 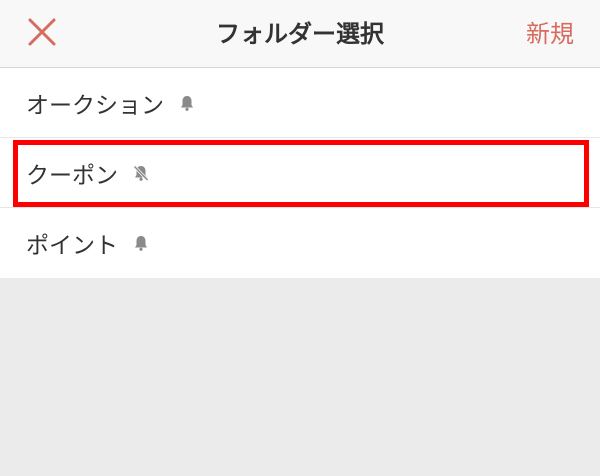 I want to click on page-title: フォルダー選択, so click(x=300, y=34).